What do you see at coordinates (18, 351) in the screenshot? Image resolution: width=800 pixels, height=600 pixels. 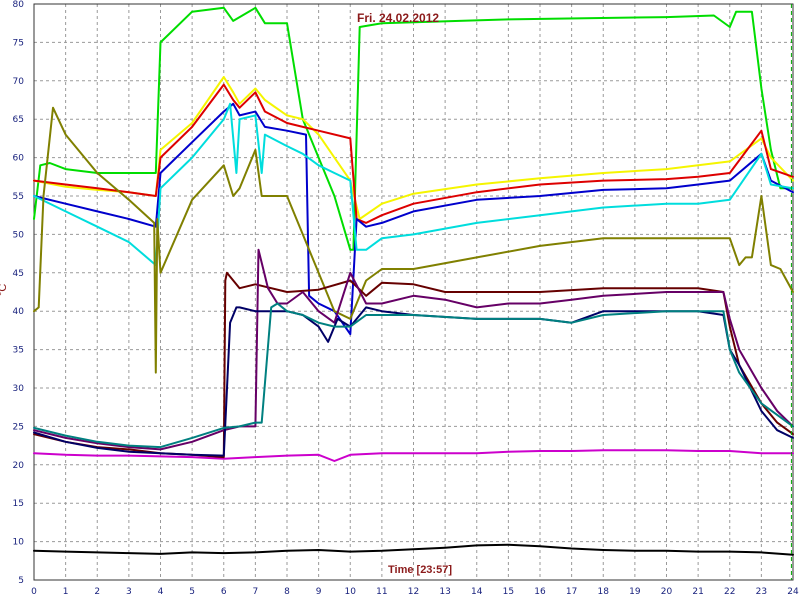 I see `y-tick-label: 35` at bounding box center [18, 351].